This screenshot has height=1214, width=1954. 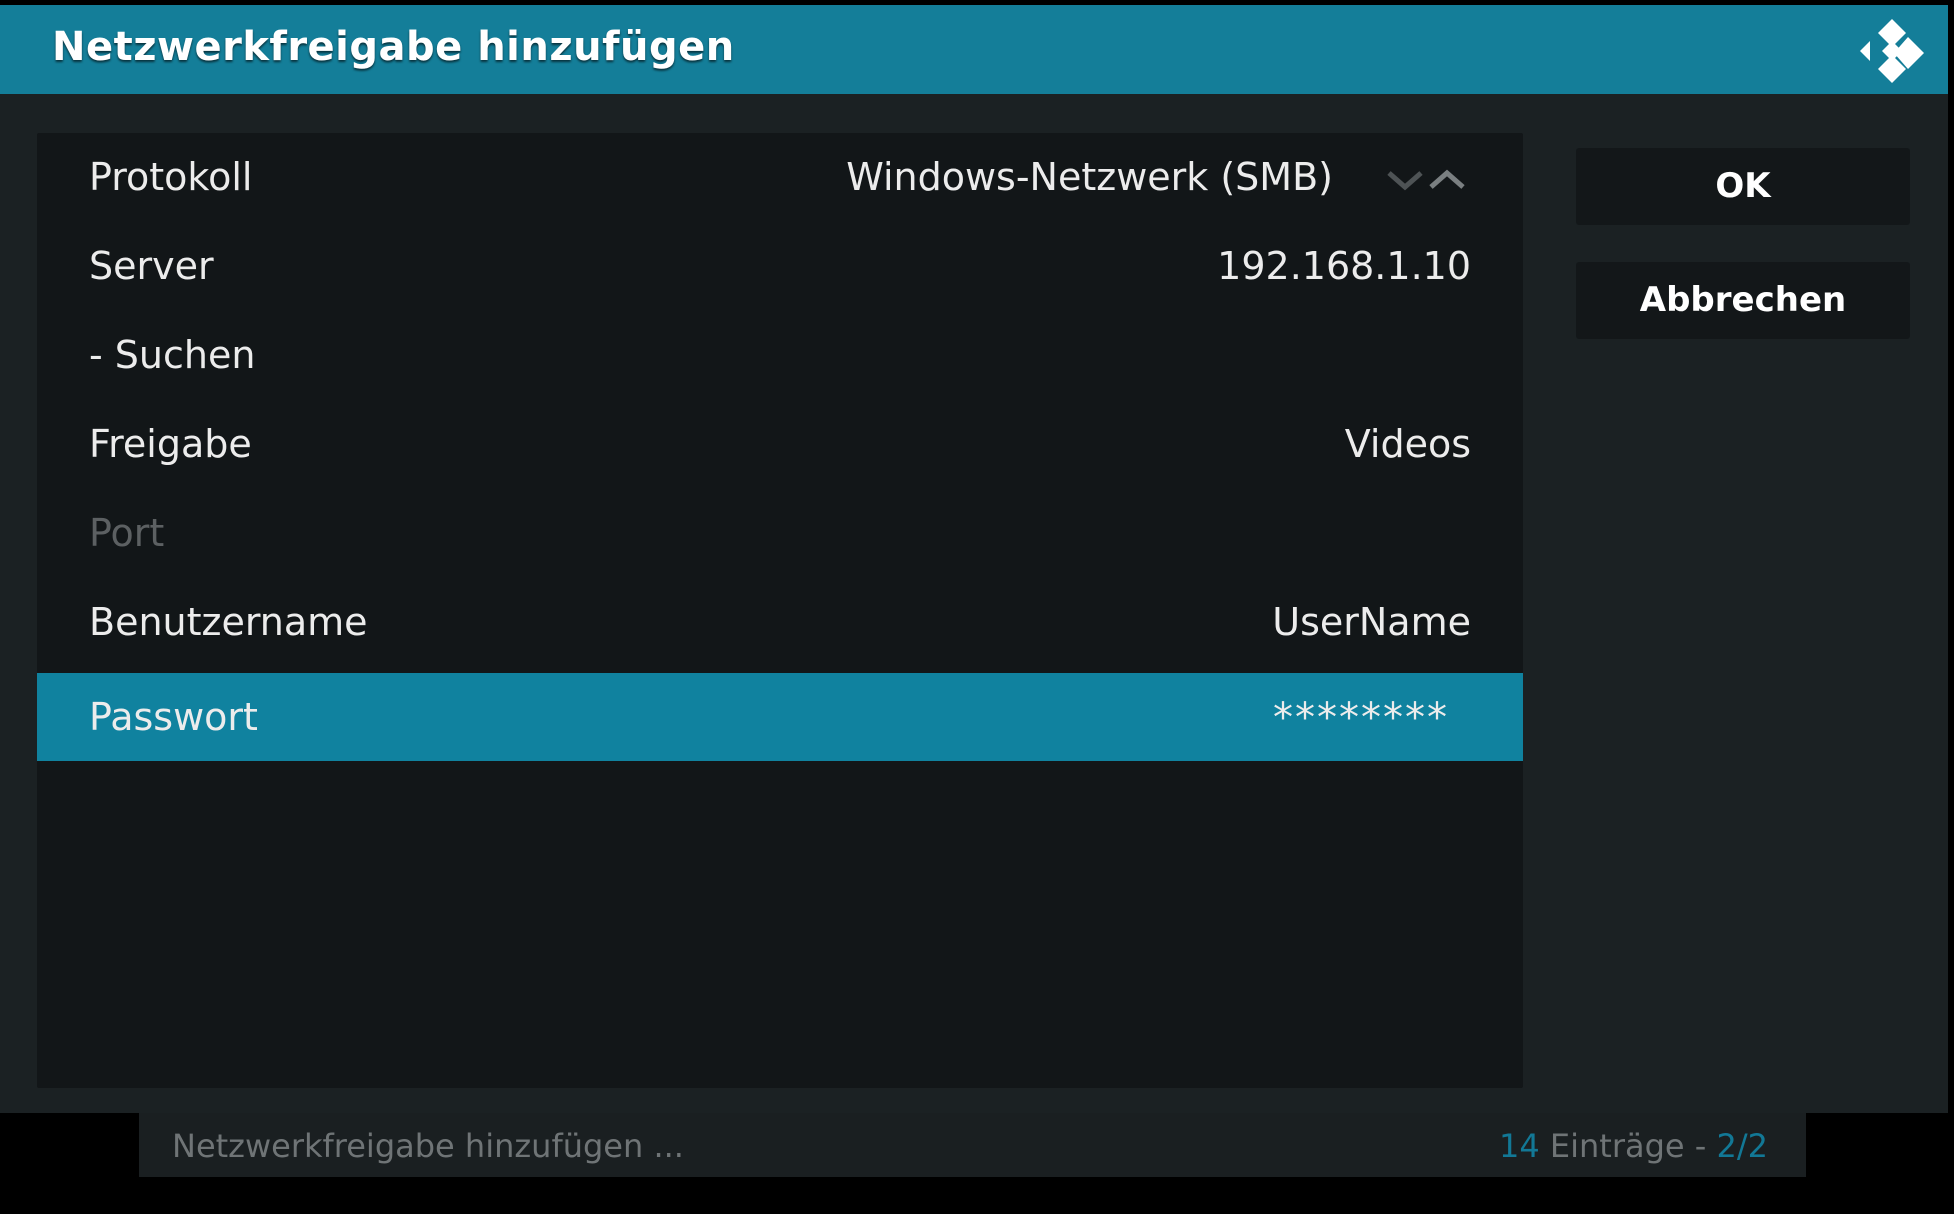 What do you see at coordinates (780, 177) in the screenshot?
I see `setting-row-protokoll: Protokoll Windows-Netzwerk (SMB)` at bounding box center [780, 177].